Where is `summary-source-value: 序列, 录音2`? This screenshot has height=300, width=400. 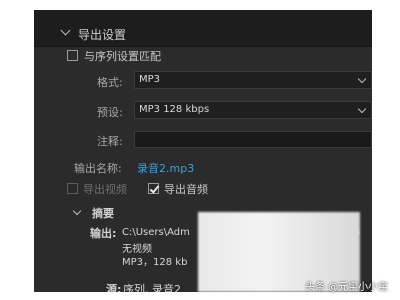 summary-source-value: 序列, 录音2 is located at coordinates (152, 287).